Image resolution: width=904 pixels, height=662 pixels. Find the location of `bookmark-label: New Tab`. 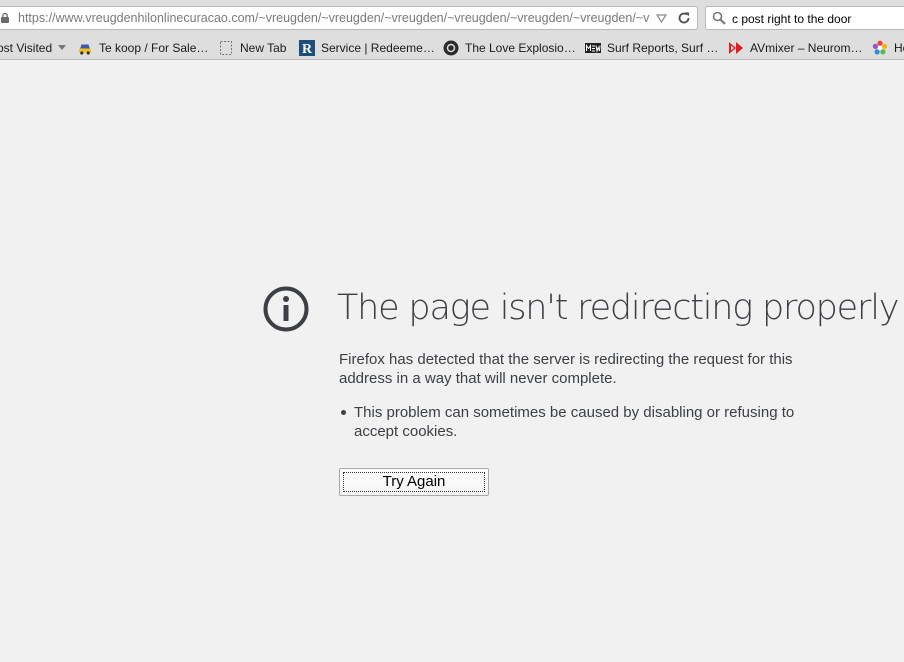

bookmark-label: New Tab is located at coordinates (263, 48).